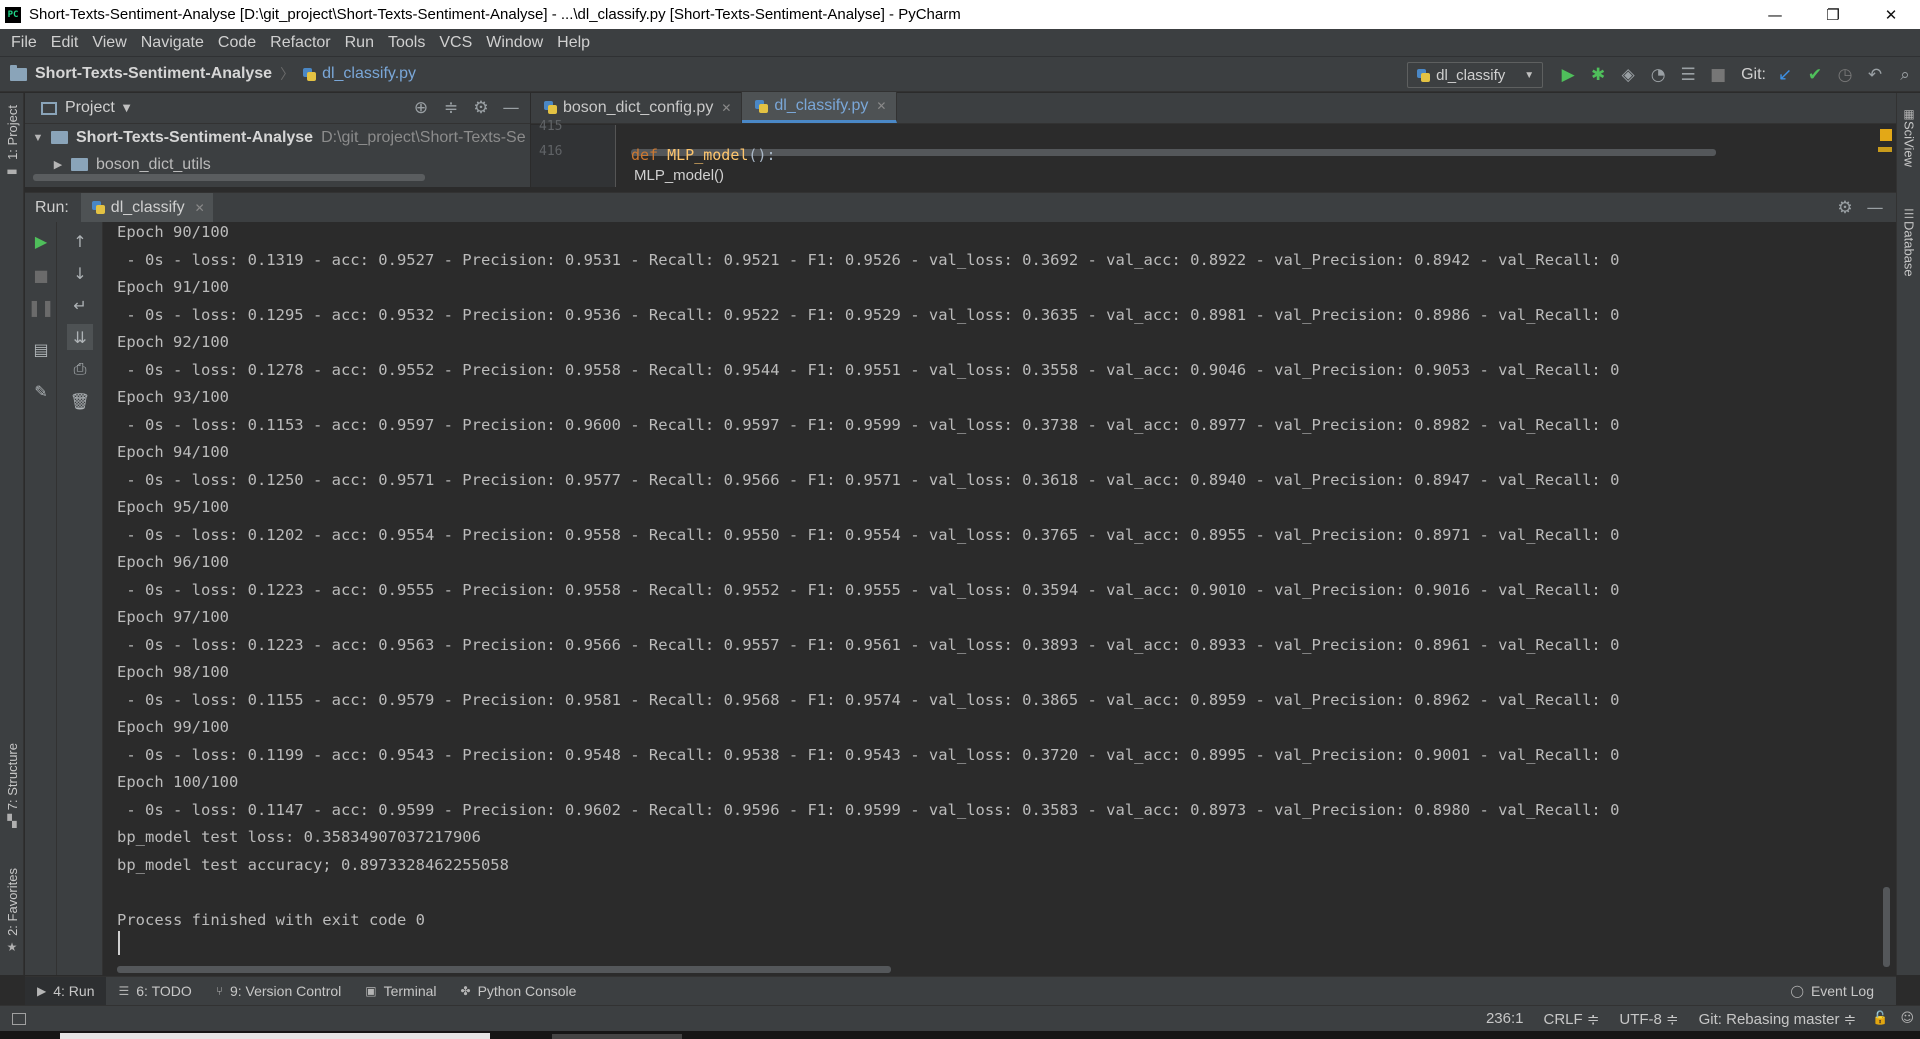 Image resolution: width=1920 pixels, height=1039 pixels. I want to click on code-function-name: MLP_model, so click(708, 155).